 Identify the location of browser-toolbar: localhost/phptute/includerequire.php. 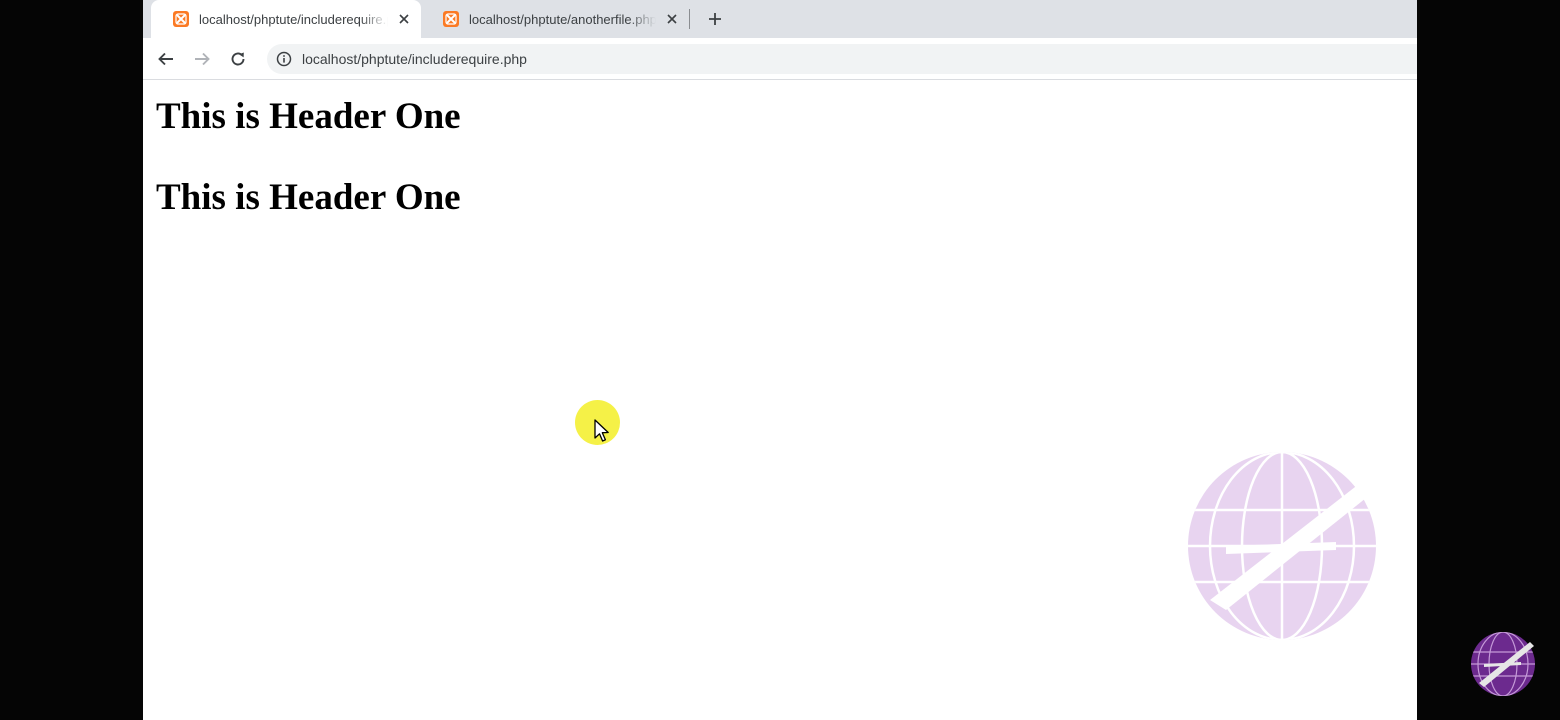
(780, 59).